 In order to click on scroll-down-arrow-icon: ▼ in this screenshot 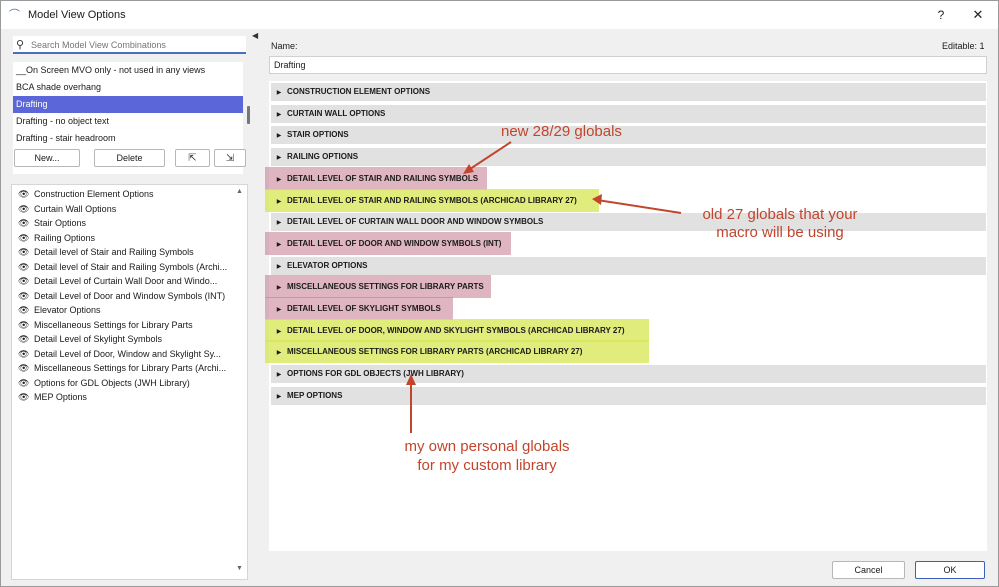, I will do `click(239, 568)`.